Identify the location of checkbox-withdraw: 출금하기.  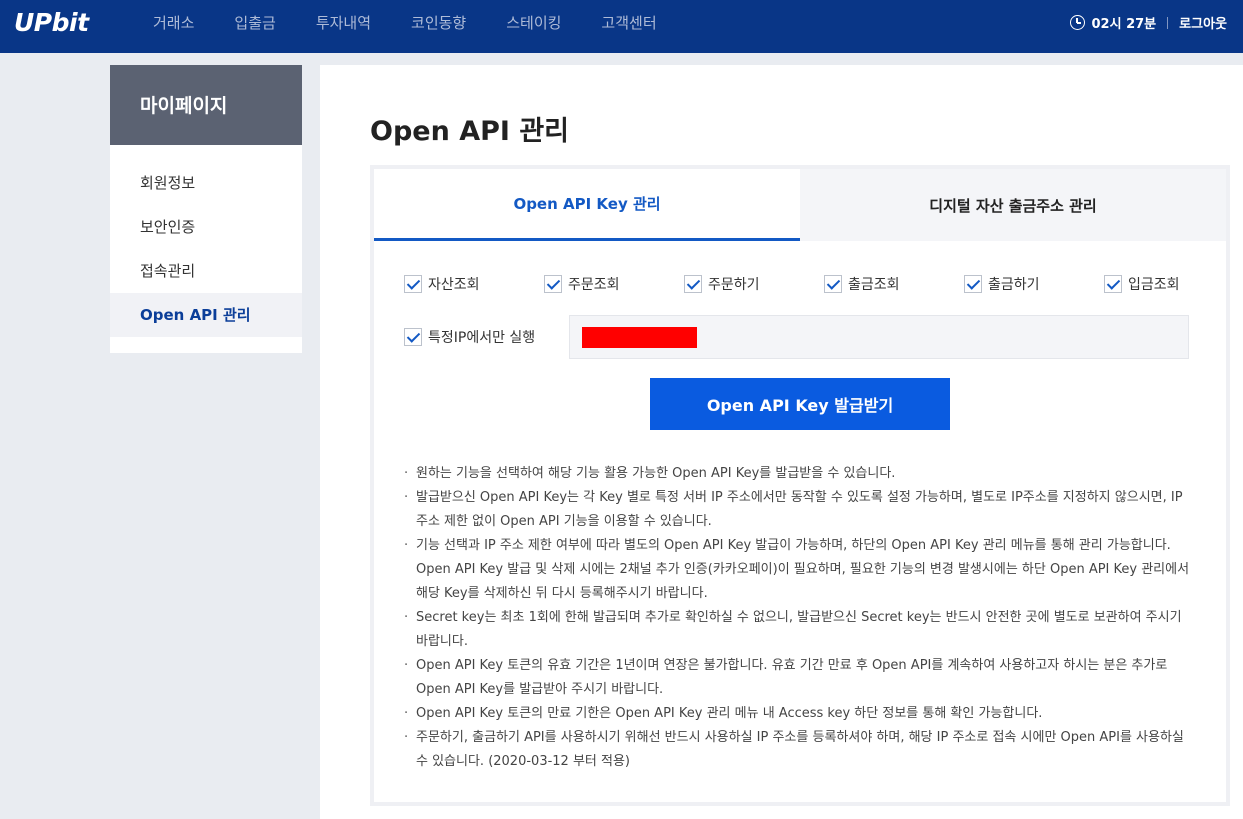
(1002, 284).